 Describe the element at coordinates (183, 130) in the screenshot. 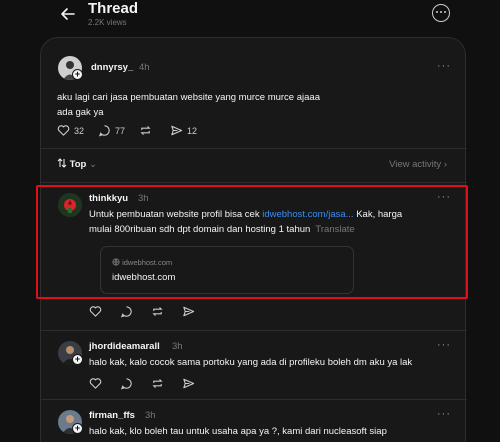

I see `share-button: 12` at that location.